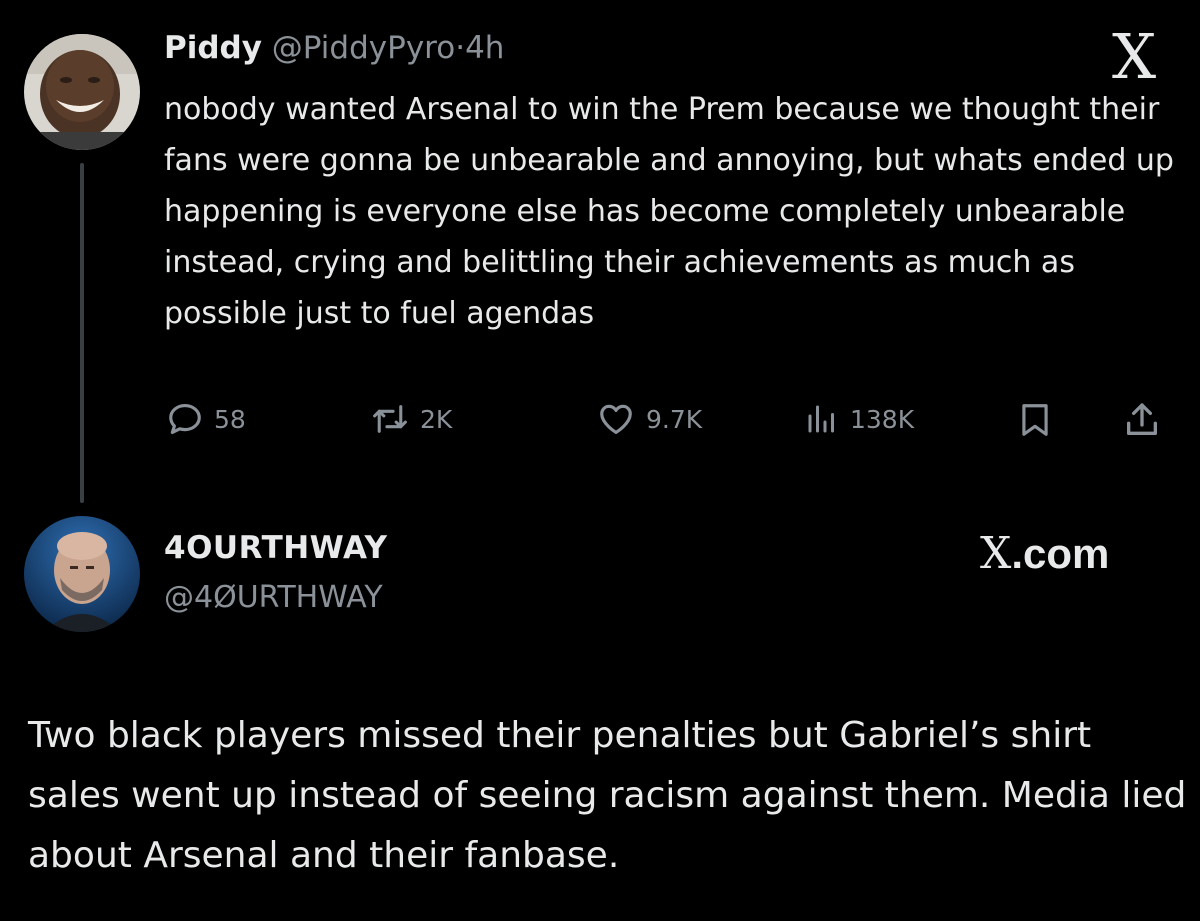 The image size is (1200, 921). Describe the element at coordinates (390, 419) in the screenshot. I see `repost-icon` at that location.